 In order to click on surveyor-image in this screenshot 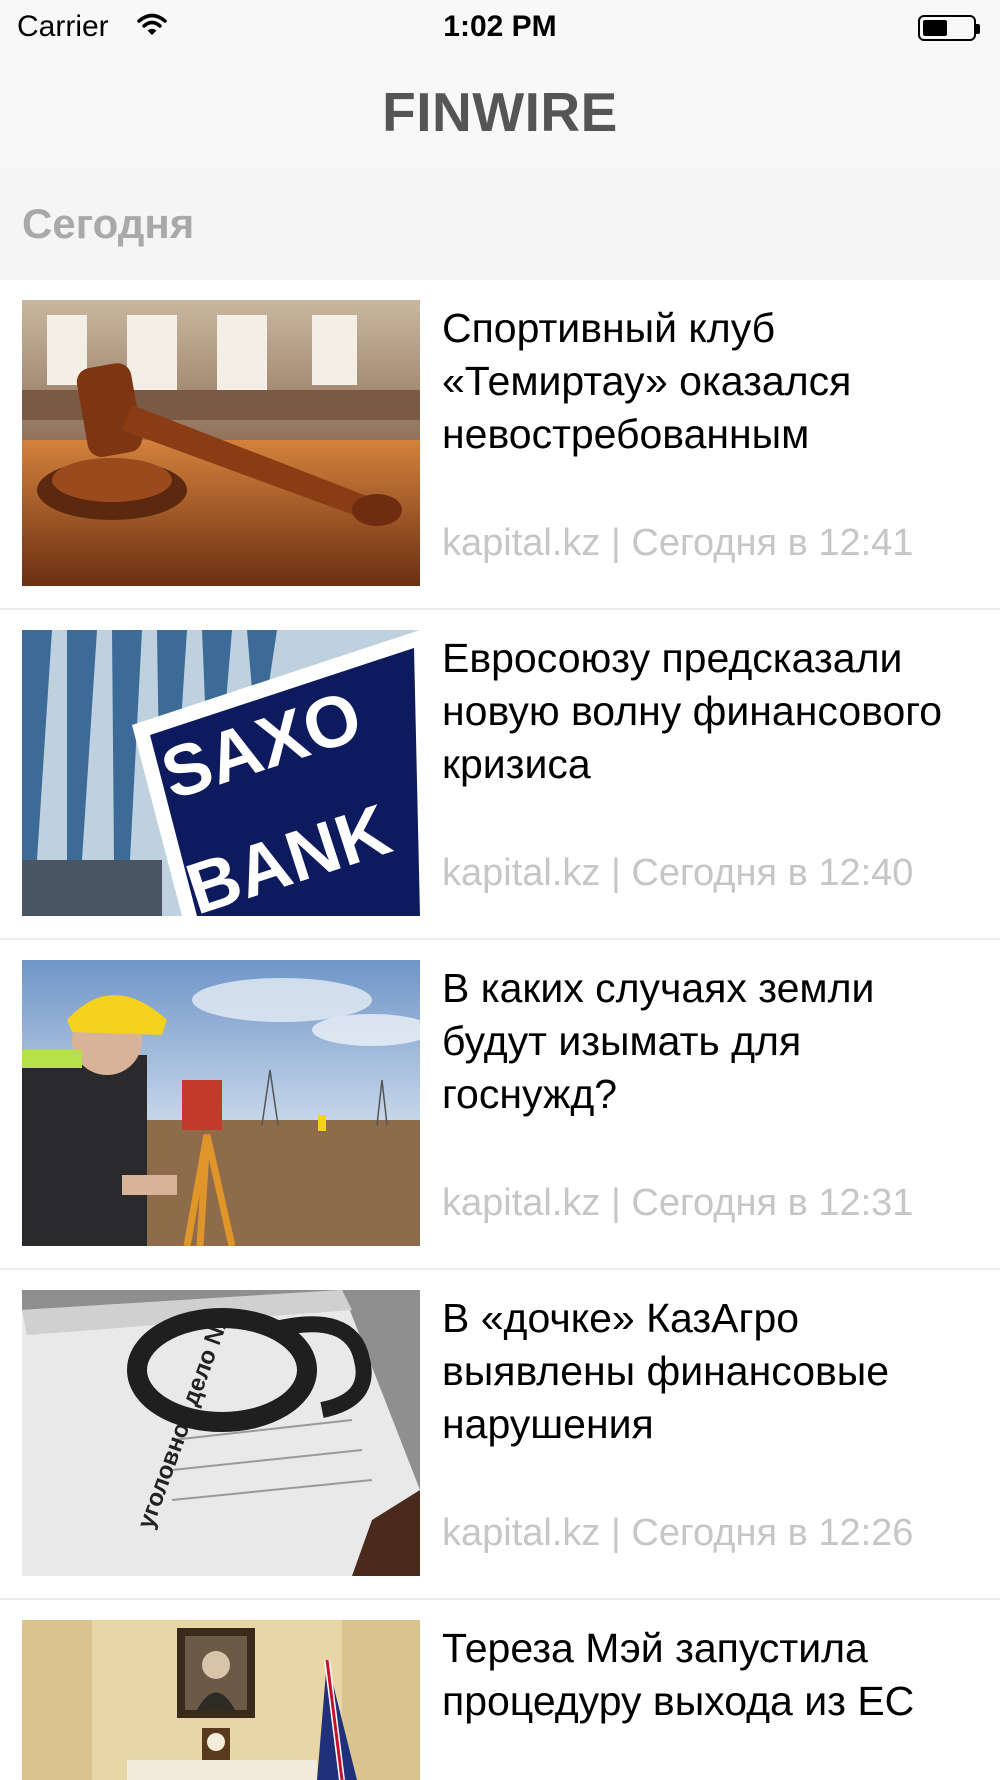, I will do `click(221, 1103)`.